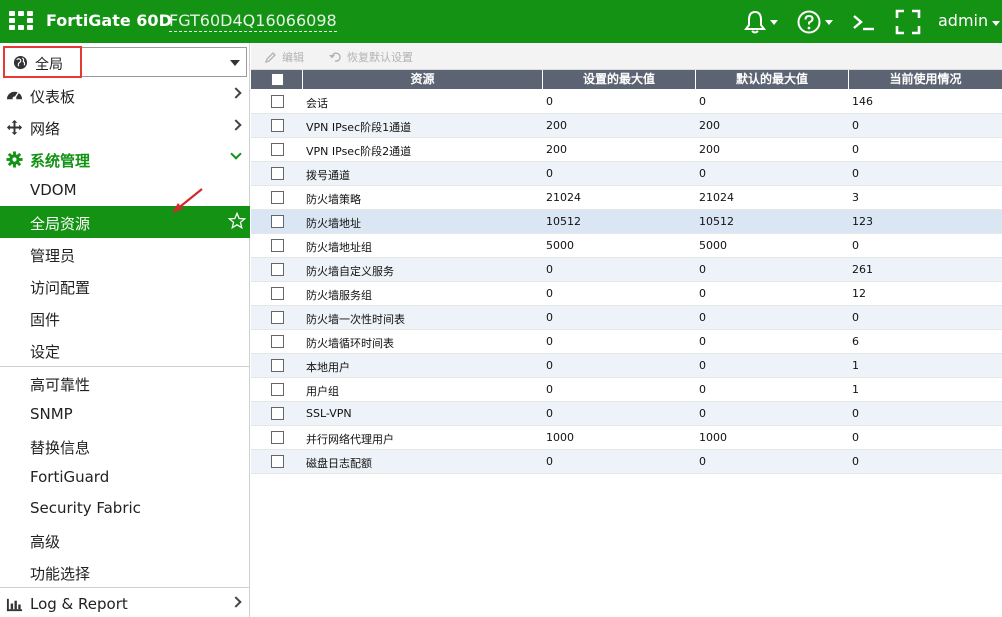  I want to click on table-row: 磁盘日志配额 0 0 0, so click(626, 462).